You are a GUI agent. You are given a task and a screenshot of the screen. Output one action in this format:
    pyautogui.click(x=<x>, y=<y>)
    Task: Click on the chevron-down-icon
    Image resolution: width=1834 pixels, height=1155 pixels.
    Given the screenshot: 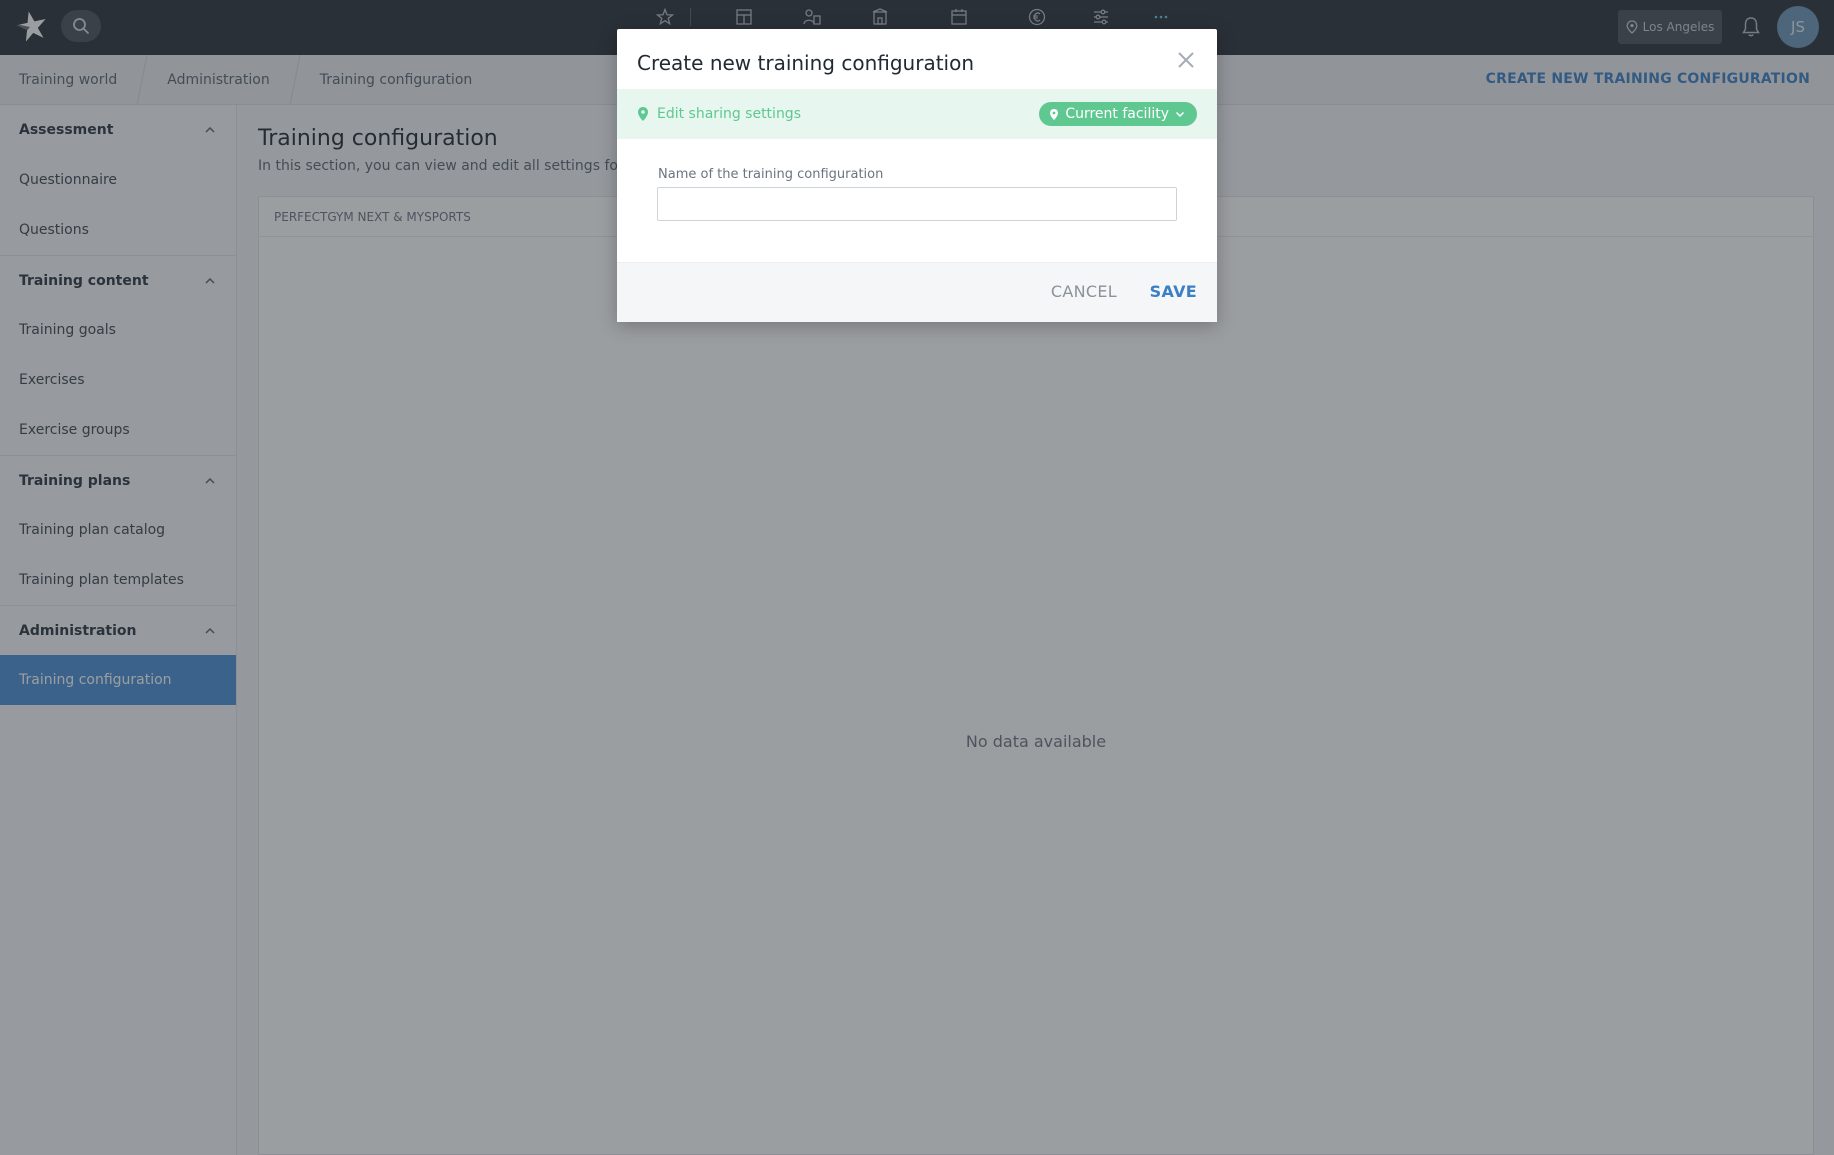 What is the action you would take?
    pyautogui.click(x=1180, y=114)
    